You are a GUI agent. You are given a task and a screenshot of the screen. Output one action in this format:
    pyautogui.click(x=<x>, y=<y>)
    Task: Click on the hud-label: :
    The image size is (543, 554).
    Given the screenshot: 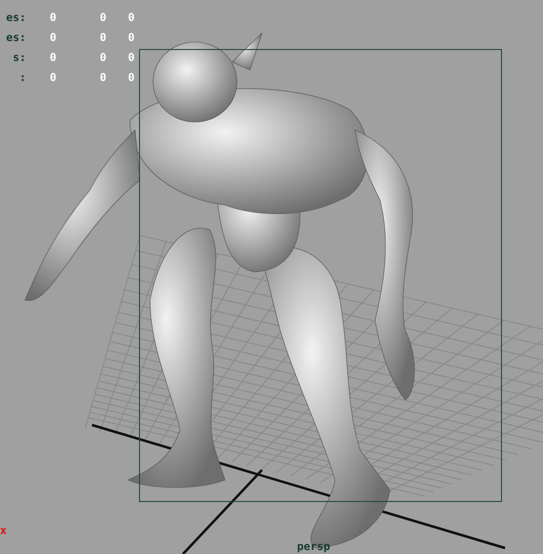 What is the action you would take?
    pyautogui.click(x=23, y=77)
    